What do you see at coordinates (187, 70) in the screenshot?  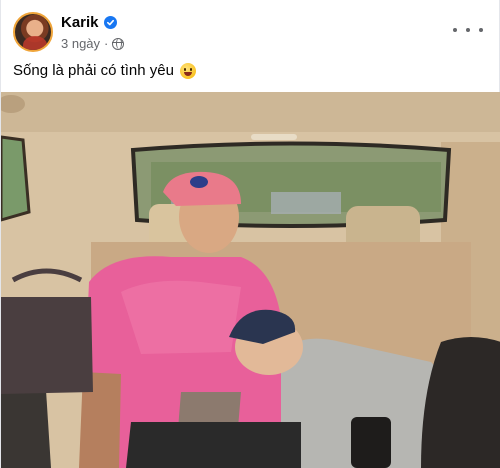 I see `grinning-face-emoji` at bounding box center [187, 70].